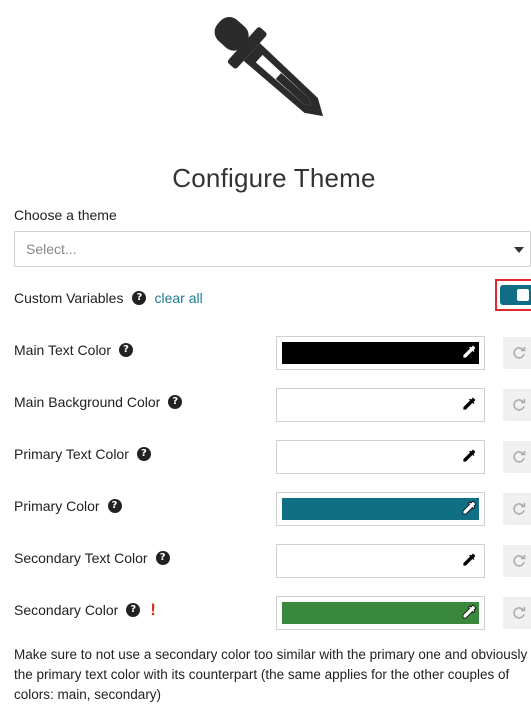  Describe the element at coordinates (57, 506) in the screenshot. I see `color-label-text: Primary Color` at that location.